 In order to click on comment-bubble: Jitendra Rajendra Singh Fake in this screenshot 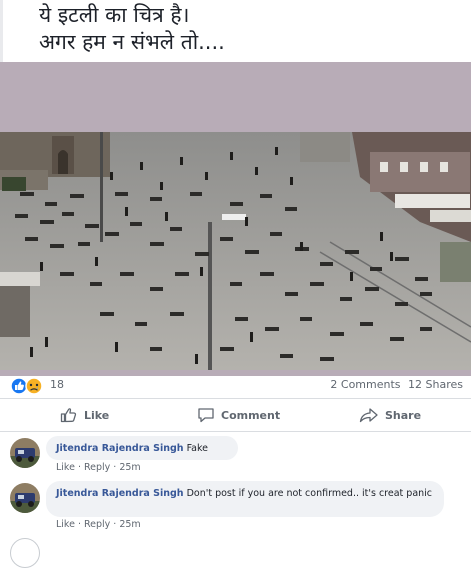, I will do `click(142, 448)`.